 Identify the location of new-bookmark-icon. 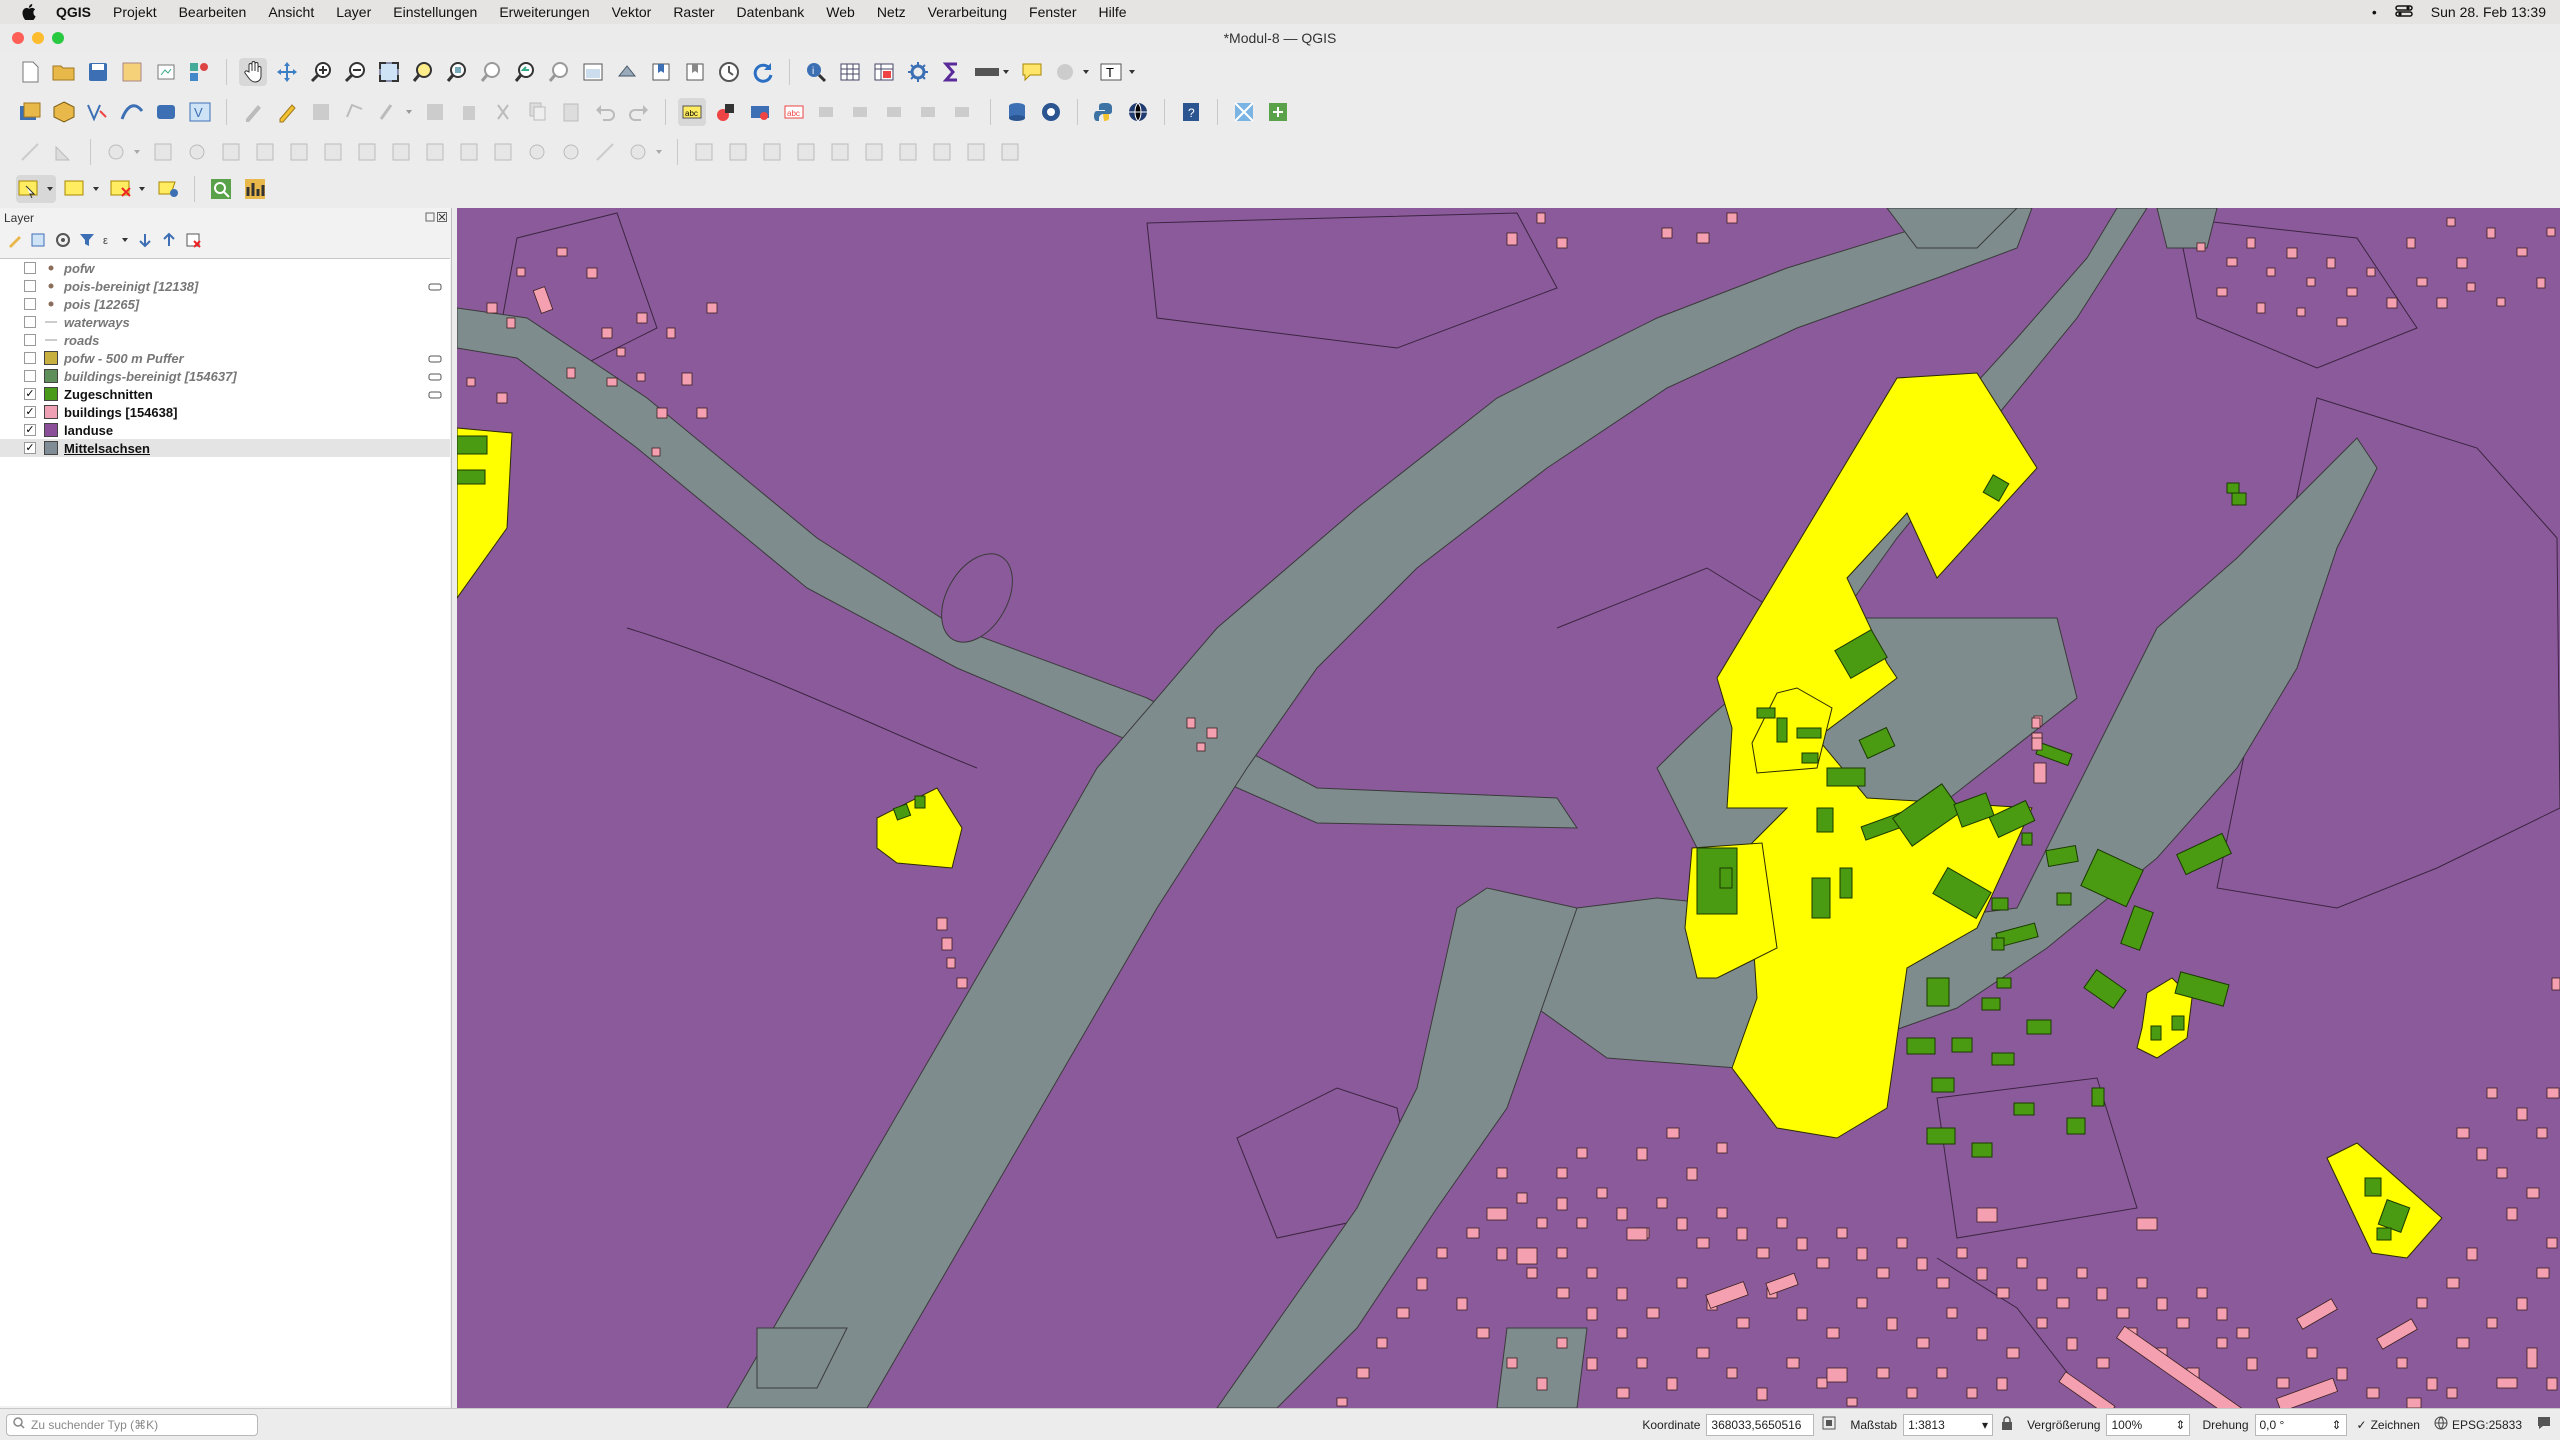
(661, 72).